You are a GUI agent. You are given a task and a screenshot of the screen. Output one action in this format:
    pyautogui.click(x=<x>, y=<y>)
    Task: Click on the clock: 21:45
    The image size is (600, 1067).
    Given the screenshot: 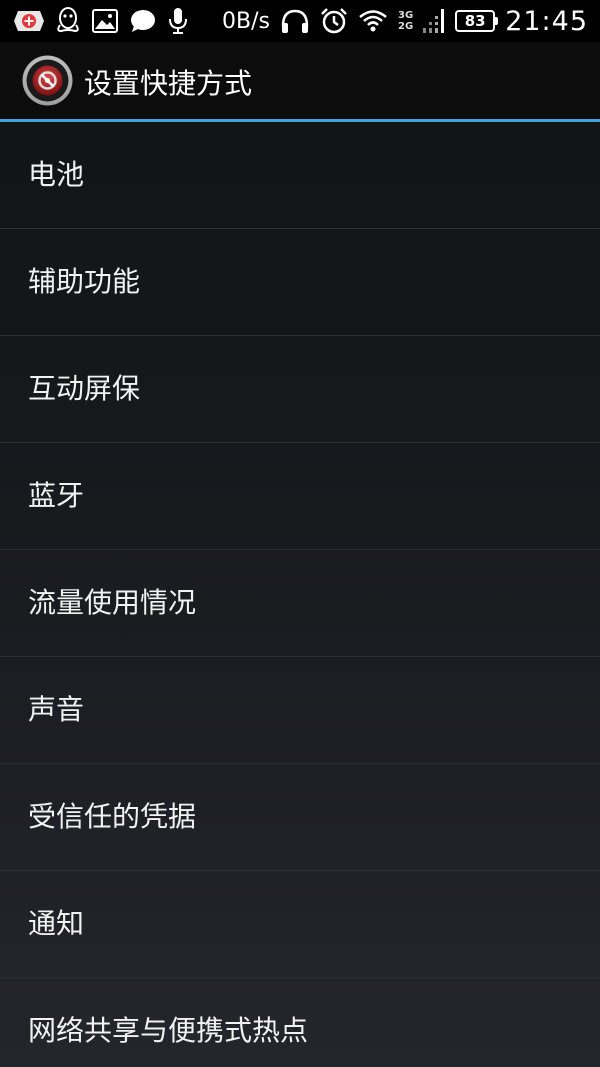 What is the action you would take?
    pyautogui.click(x=546, y=21)
    